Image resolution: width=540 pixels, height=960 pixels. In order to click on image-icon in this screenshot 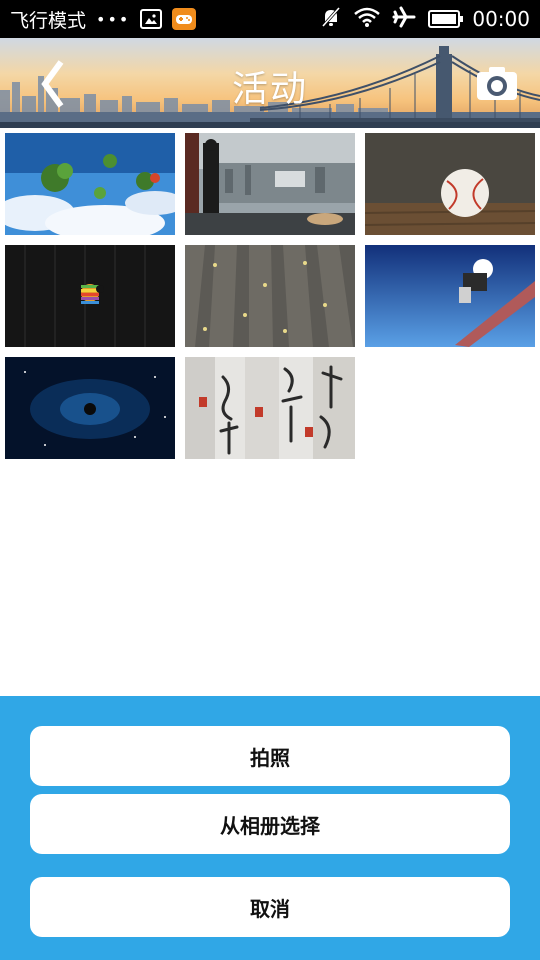, I will do `click(151, 19)`.